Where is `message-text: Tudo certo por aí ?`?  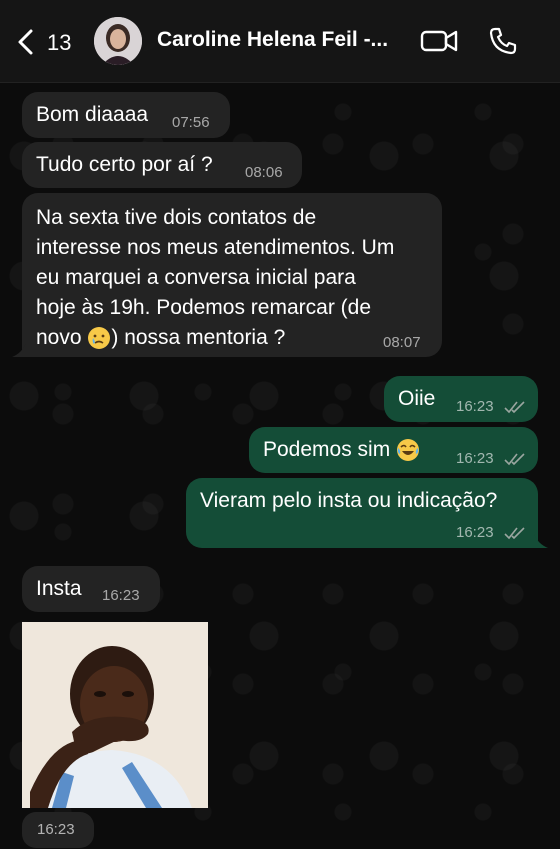 message-text: Tudo certo por aí ? is located at coordinates (124, 164).